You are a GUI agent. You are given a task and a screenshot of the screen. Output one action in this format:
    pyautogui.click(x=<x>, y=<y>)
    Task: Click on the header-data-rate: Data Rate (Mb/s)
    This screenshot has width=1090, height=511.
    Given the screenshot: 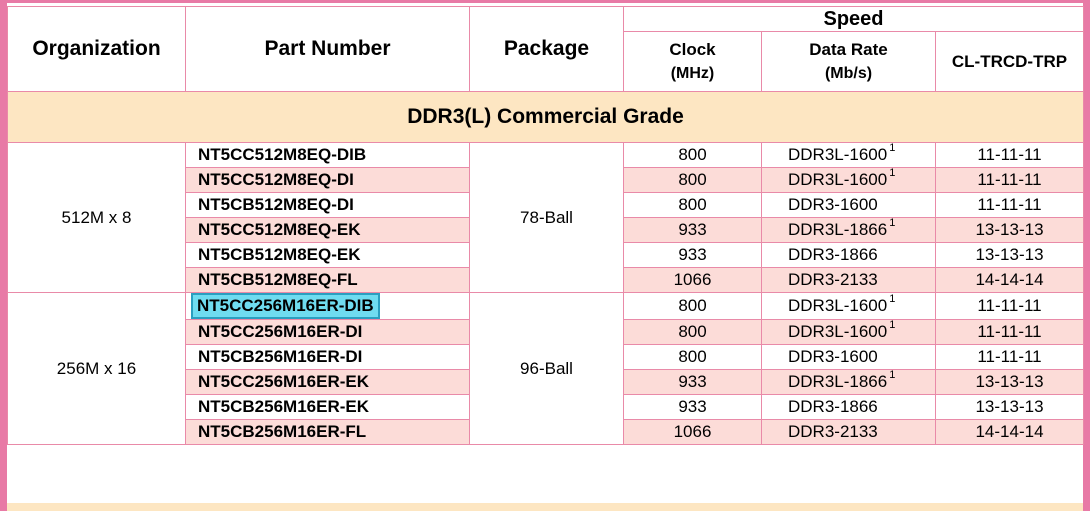 What is the action you would take?
    pyautogui.click(x=848, y=61)
    